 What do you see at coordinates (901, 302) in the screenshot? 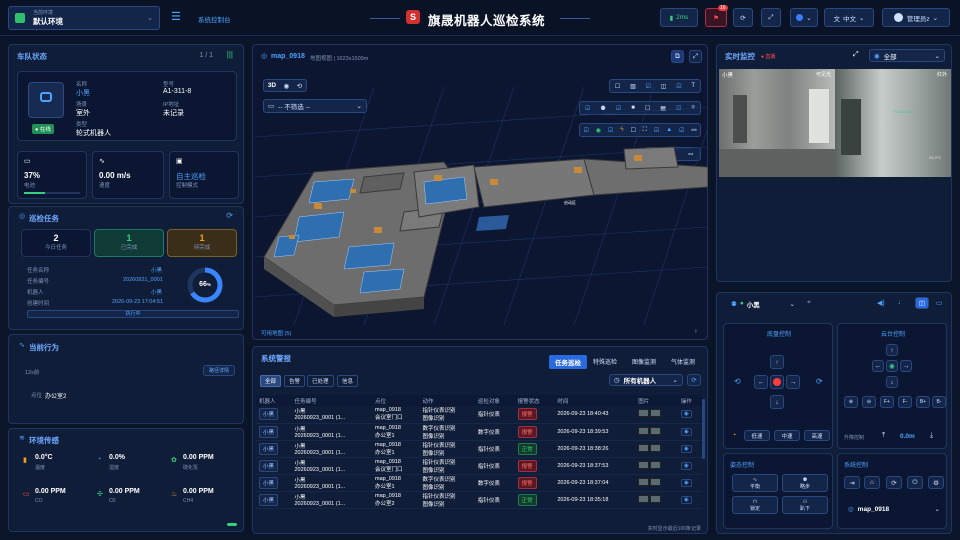
I see `mic-icon: ♩` at bounding box center [901, 302].